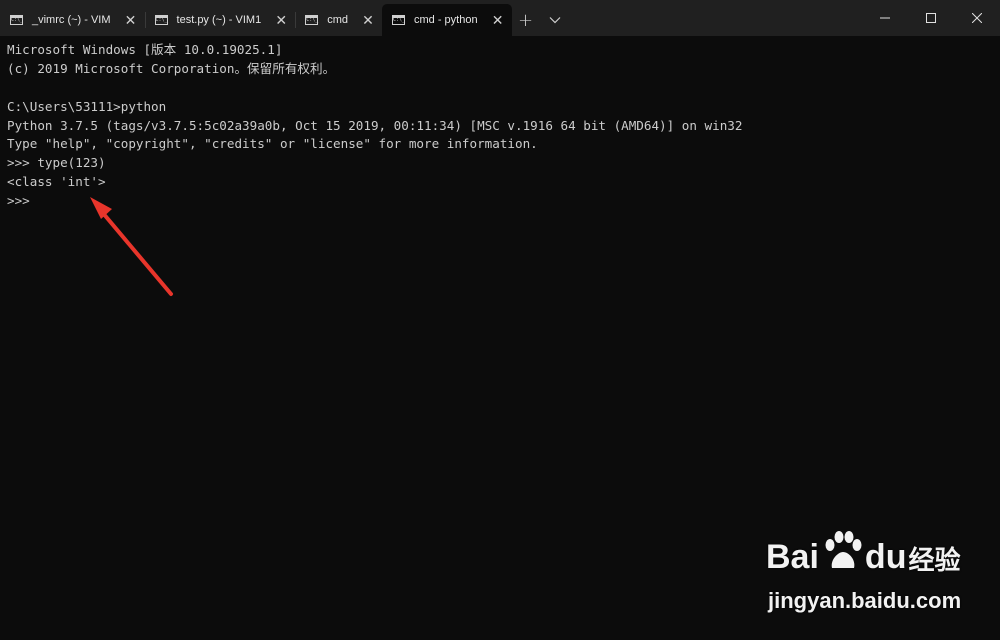  Describe the element at coordinates (87, 106) in the screenshot. I see `terminal-line: C:\Users\53111>python` at that location.